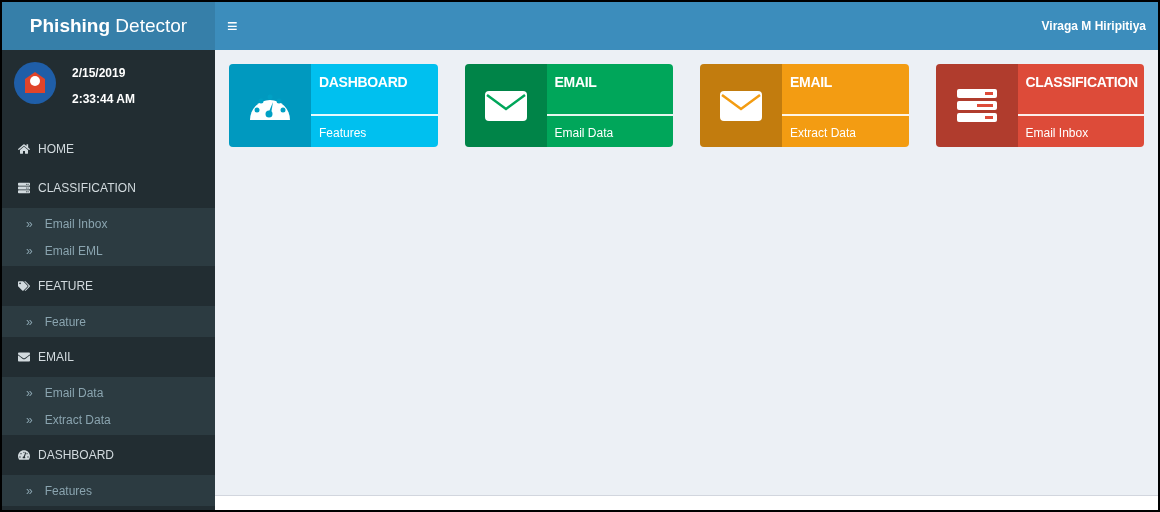  I want to click on sidebar-subitem: » Email Data, so click(108, 392).